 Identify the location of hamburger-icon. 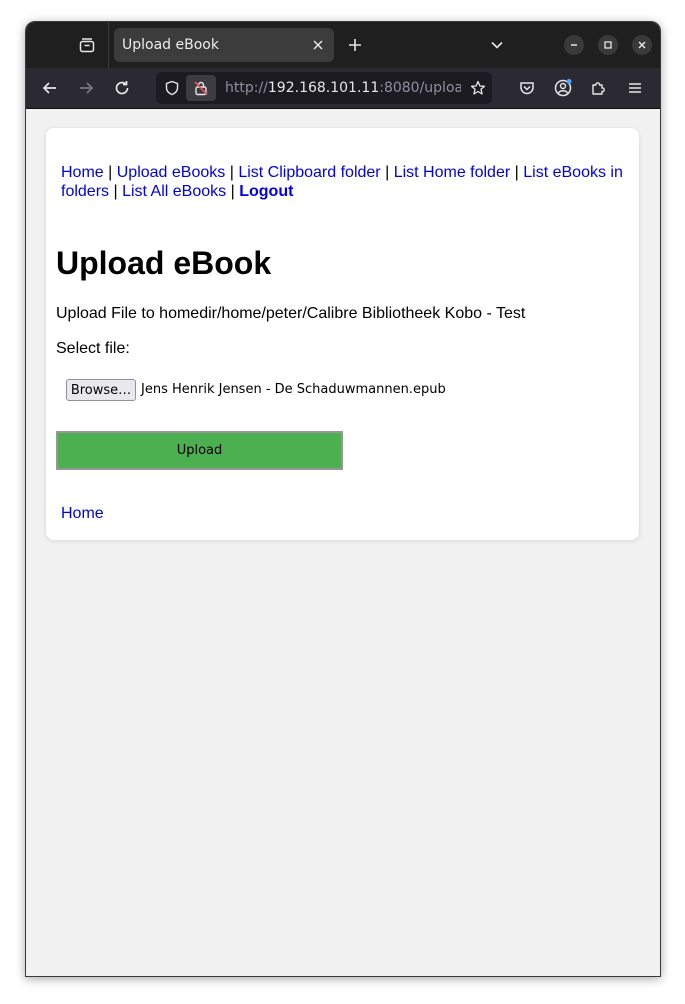
(635, 88).